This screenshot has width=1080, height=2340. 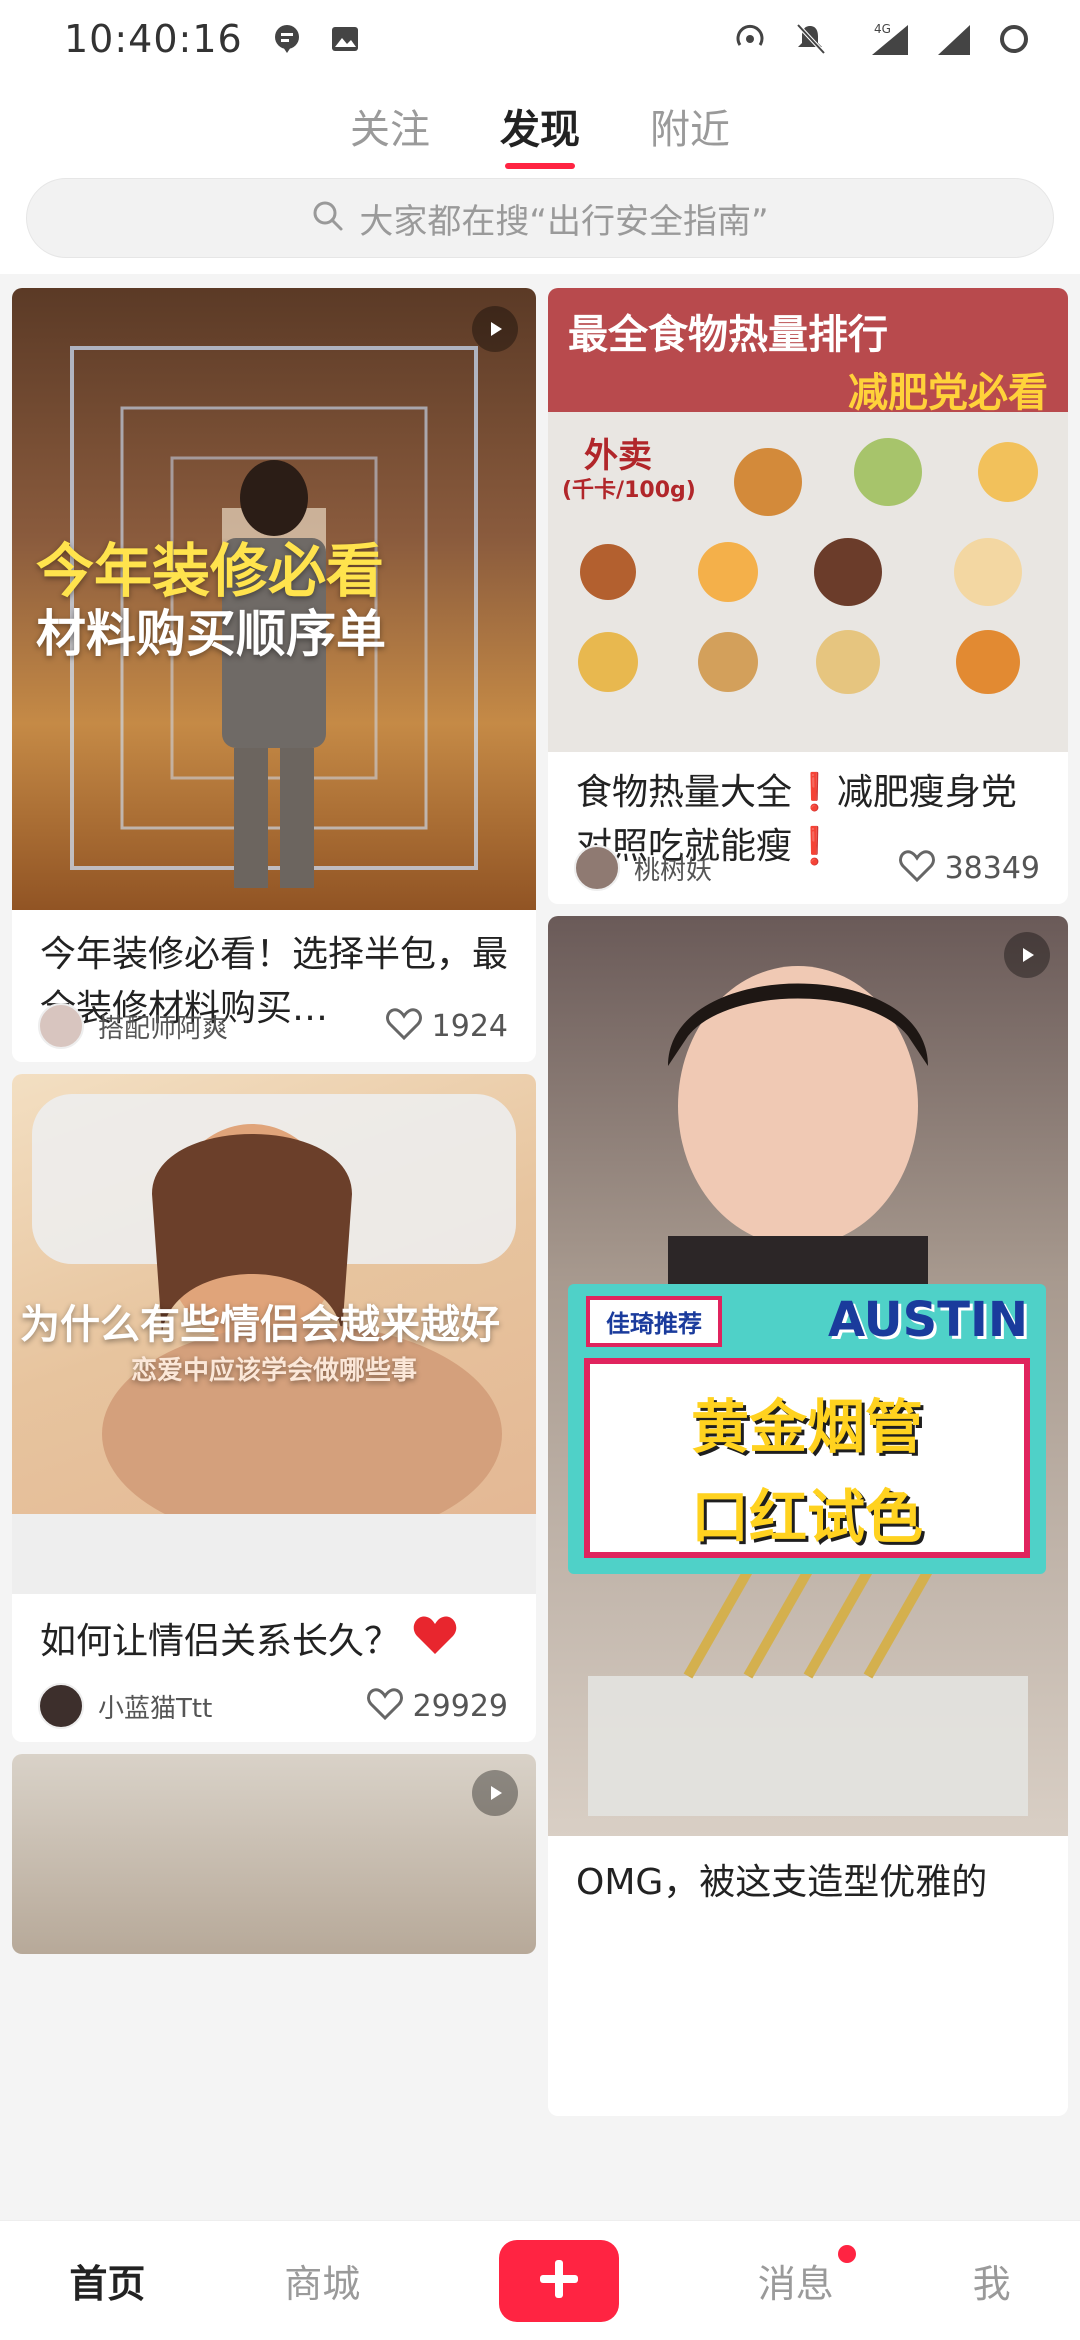 What do you see at coordinates (810, 39) in the screenshot?
I see `mute-bell-icon` at bounding box center [810, 39].